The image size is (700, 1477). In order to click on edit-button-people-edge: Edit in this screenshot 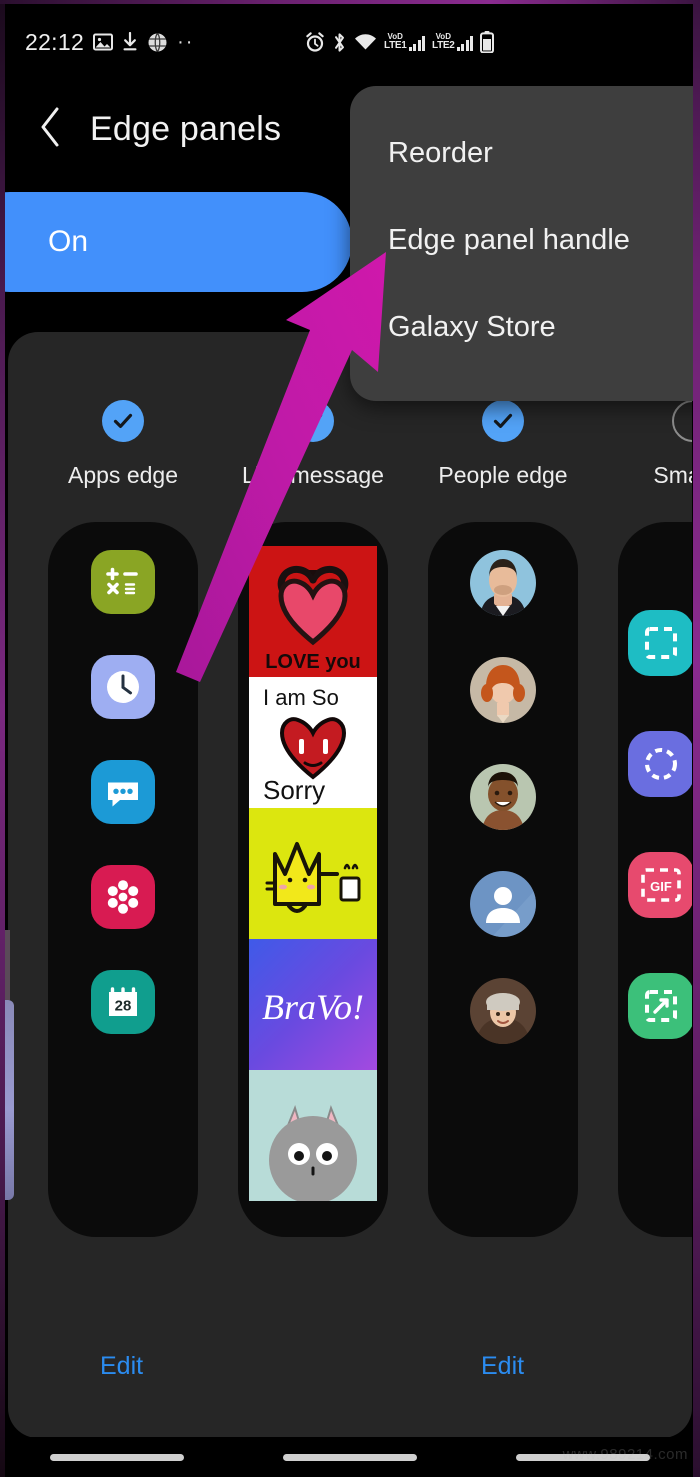, I will do `click(502, 1366)`.